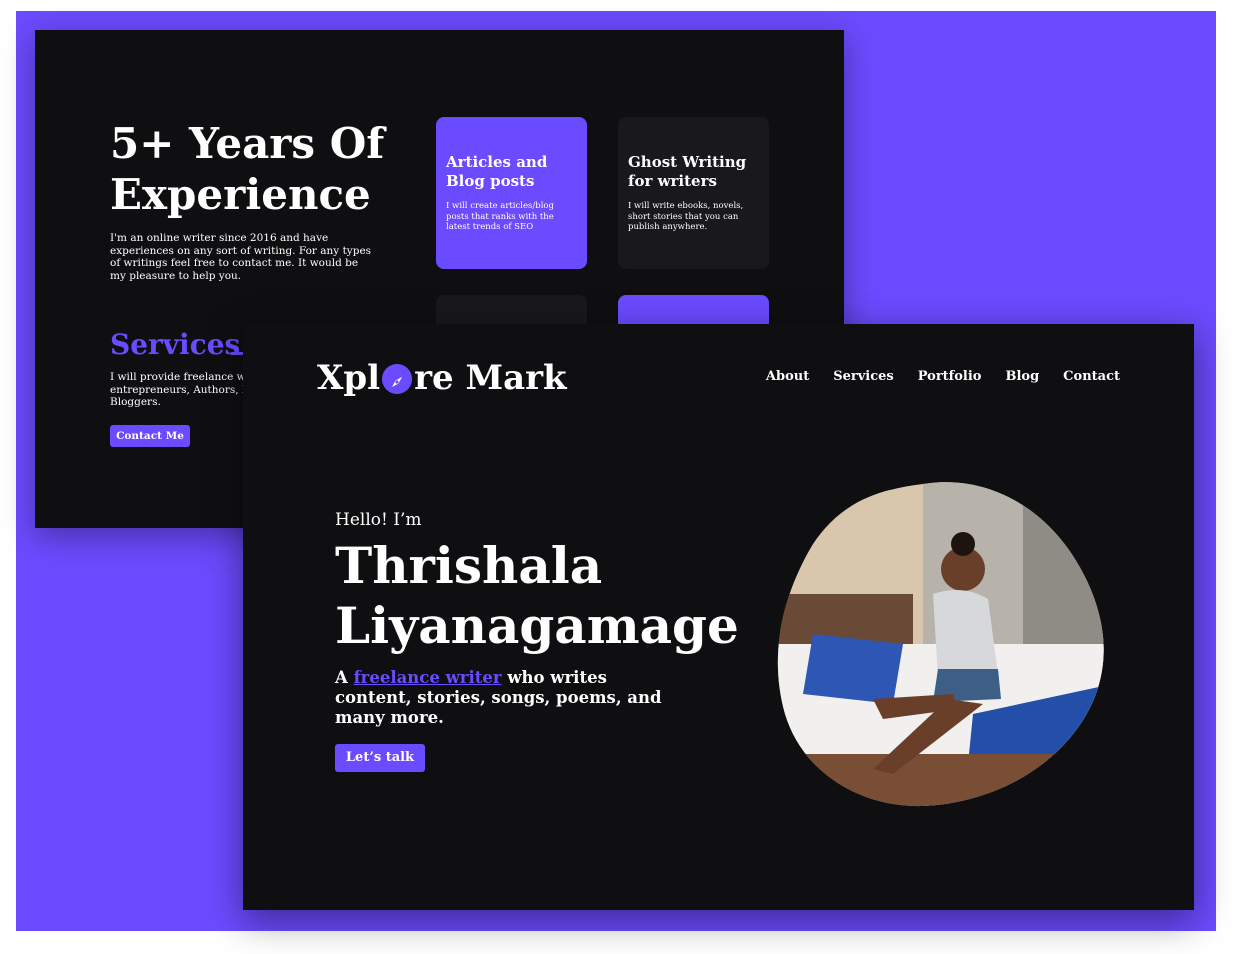  I want to click on compass-icon, so click(397, 379).